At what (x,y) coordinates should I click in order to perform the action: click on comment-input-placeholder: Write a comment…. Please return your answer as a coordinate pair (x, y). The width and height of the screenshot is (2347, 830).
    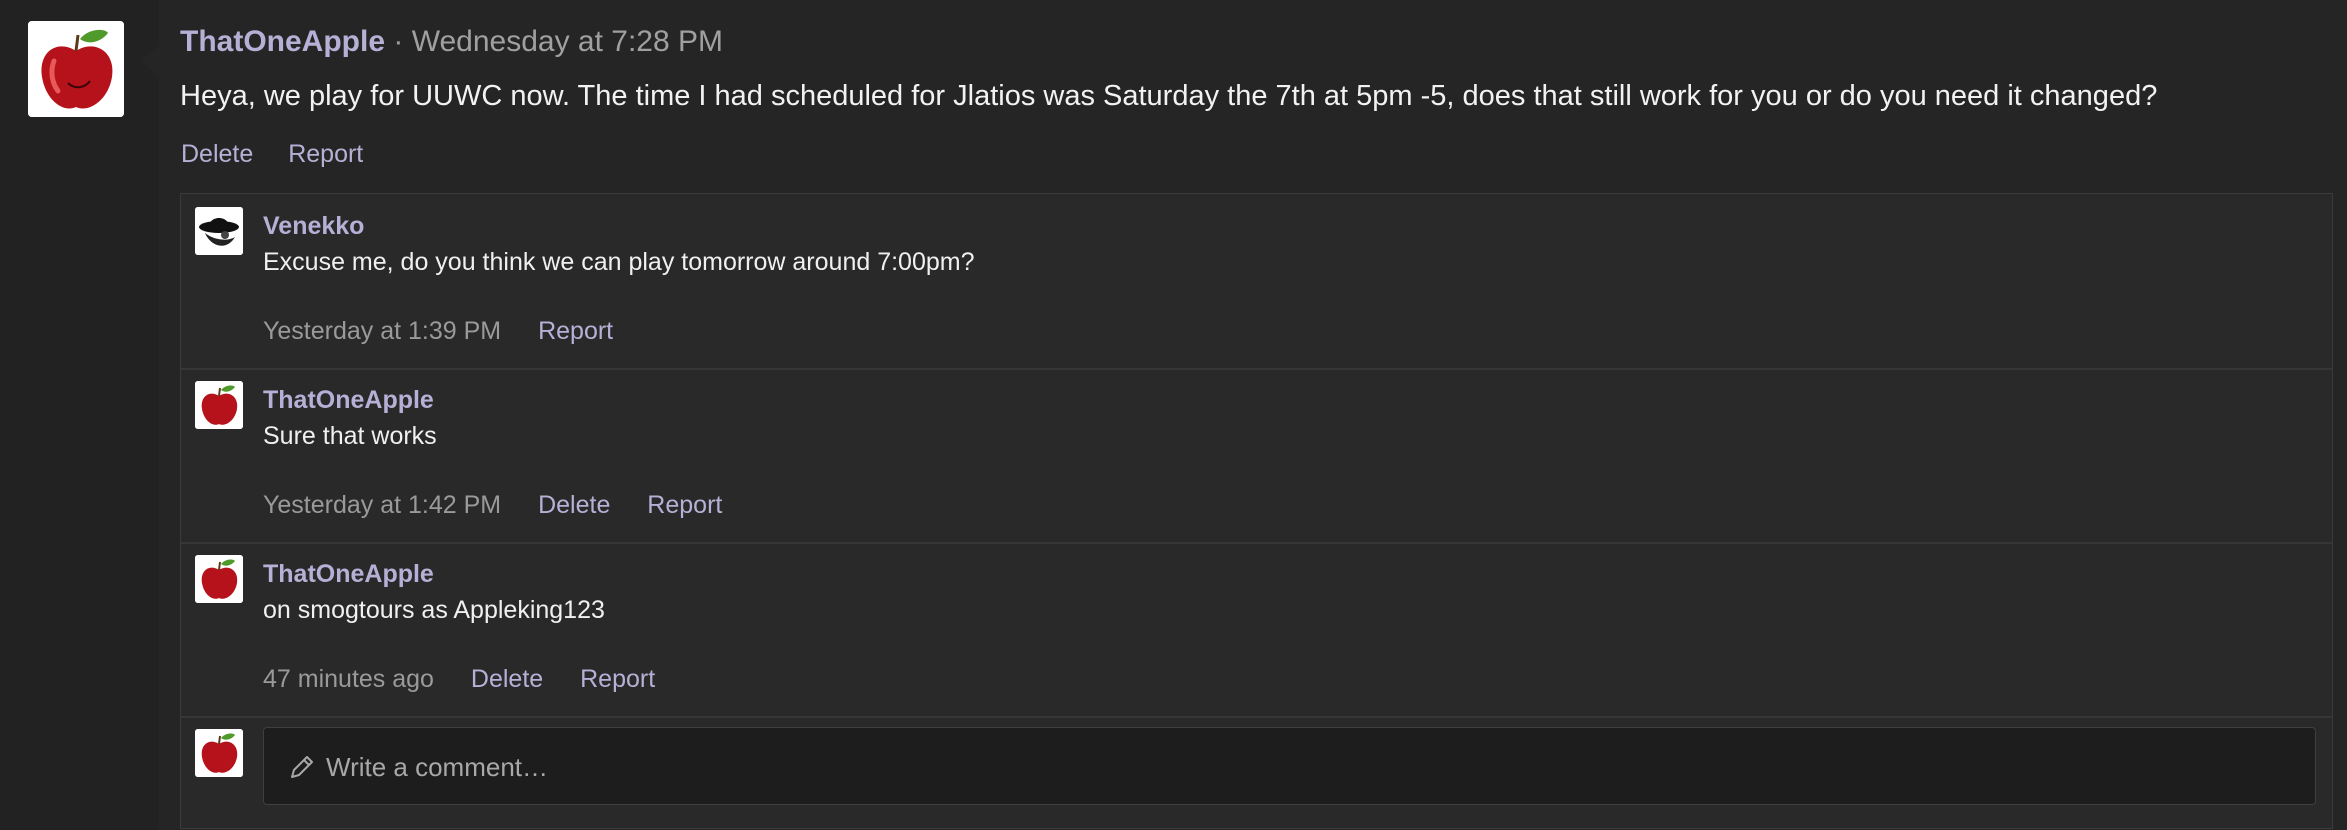
    Looking at the image, I should click on (437, 767).